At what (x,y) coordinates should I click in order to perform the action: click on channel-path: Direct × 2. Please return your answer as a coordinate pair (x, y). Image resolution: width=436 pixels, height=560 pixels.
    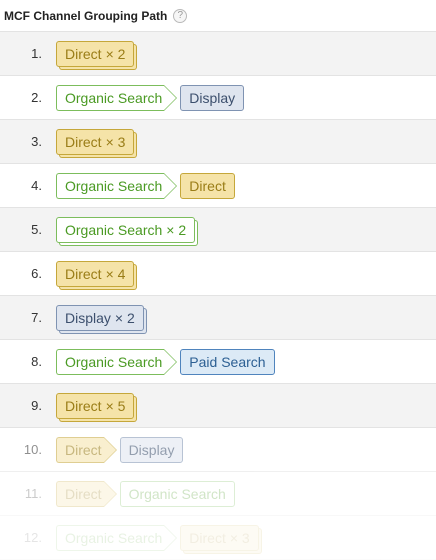
    Looking at the image, I should click on (97, 53).